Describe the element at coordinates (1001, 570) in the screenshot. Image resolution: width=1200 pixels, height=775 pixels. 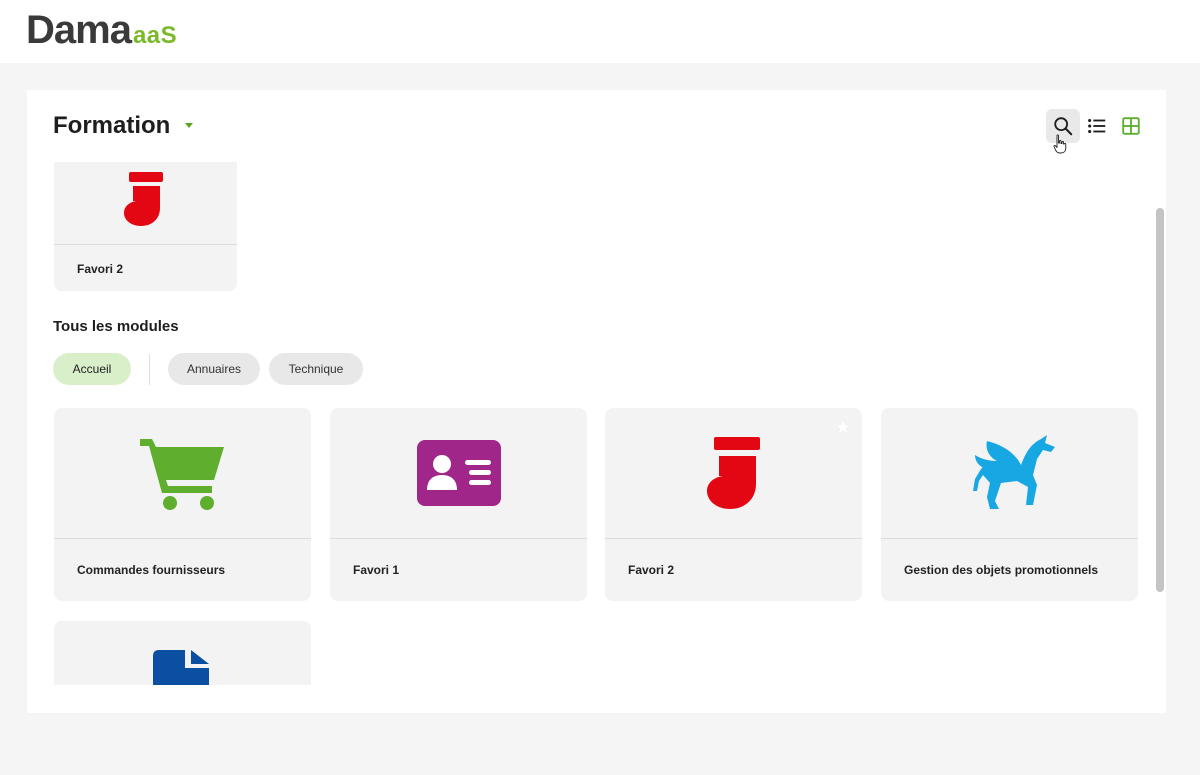
I see `module-card-label: Gestion des objets promotionnels` at that location.